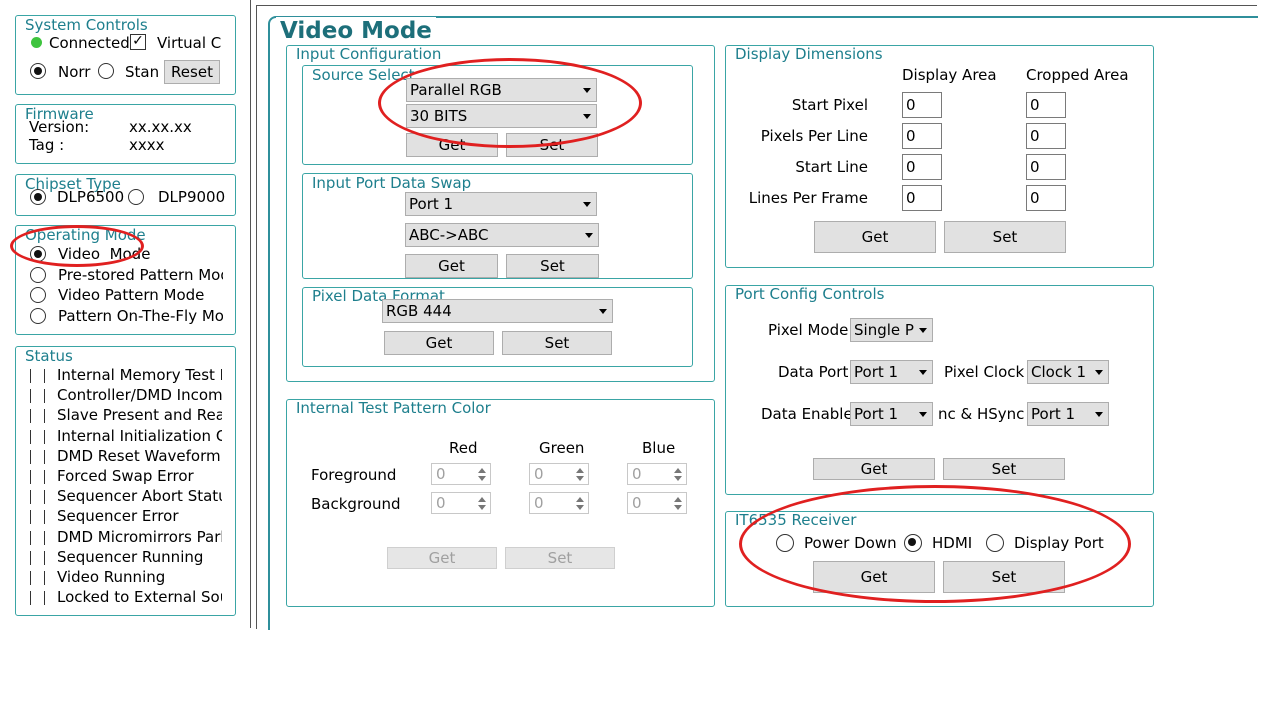  Describe the element at coordinates (38, 254) in the screenshot. I see `video-mode-radio` at that location.